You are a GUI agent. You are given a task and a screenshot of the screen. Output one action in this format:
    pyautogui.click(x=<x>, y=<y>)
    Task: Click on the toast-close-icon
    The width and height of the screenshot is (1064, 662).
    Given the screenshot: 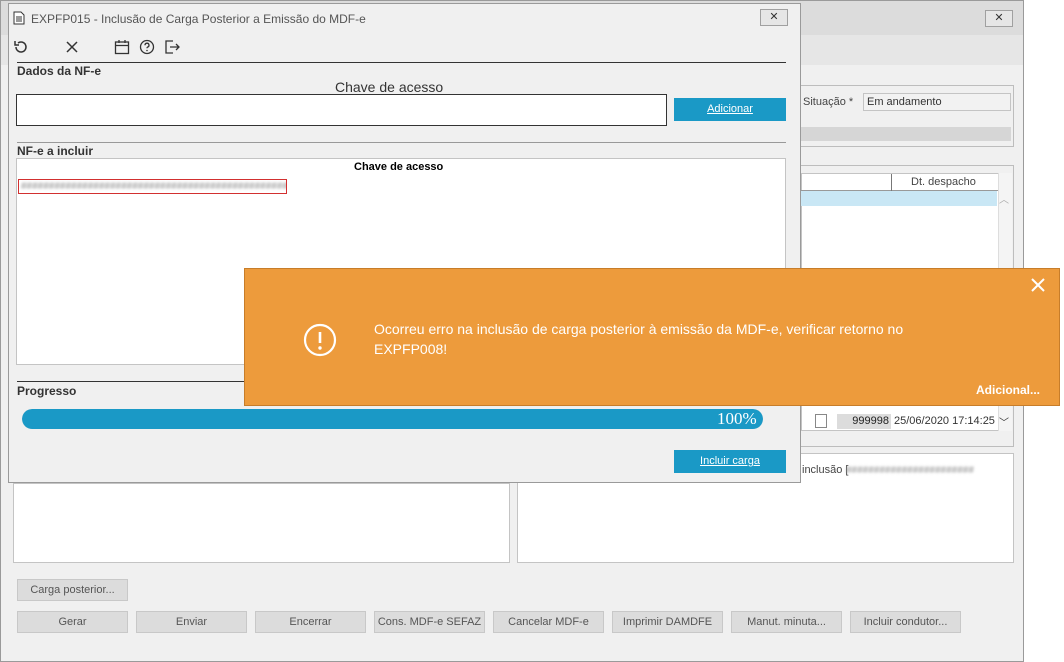 What is the action you would take?
    pyautogui.click(x=1038, y=286)
    